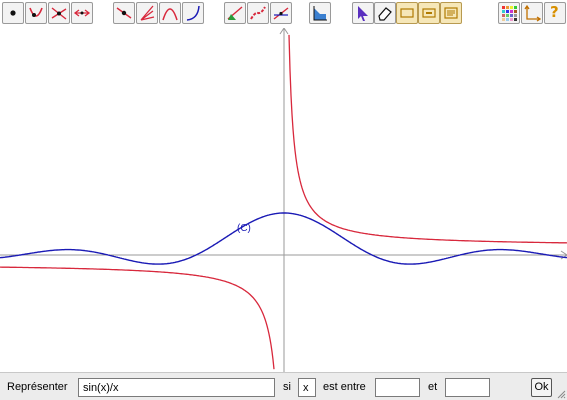 This screenshot has width=567, height=400. What do you see at coordinates (541, 387) in the screenshot?
I see `ok-button: Ok` at bounding box center [541, 387].